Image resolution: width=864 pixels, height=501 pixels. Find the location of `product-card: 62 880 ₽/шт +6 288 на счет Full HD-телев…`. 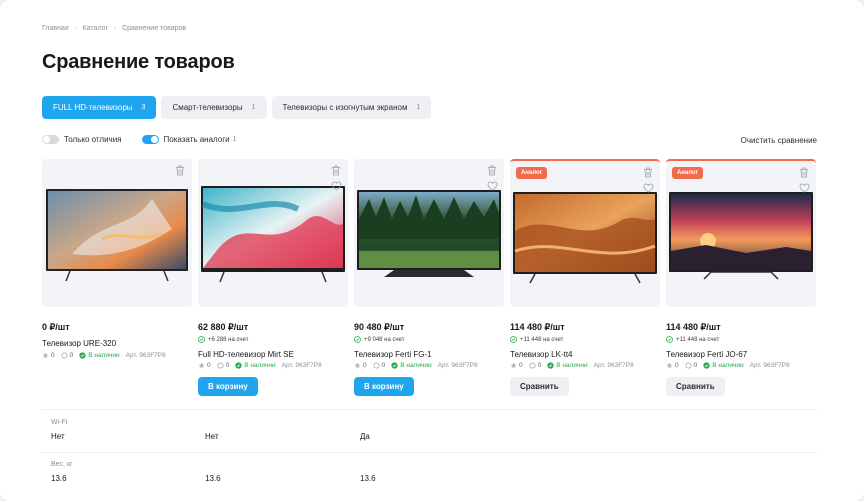

product-card: 62 880 ₽/шт +6 288 на счет Full HD-телев… is located at coordinates (273, 277).